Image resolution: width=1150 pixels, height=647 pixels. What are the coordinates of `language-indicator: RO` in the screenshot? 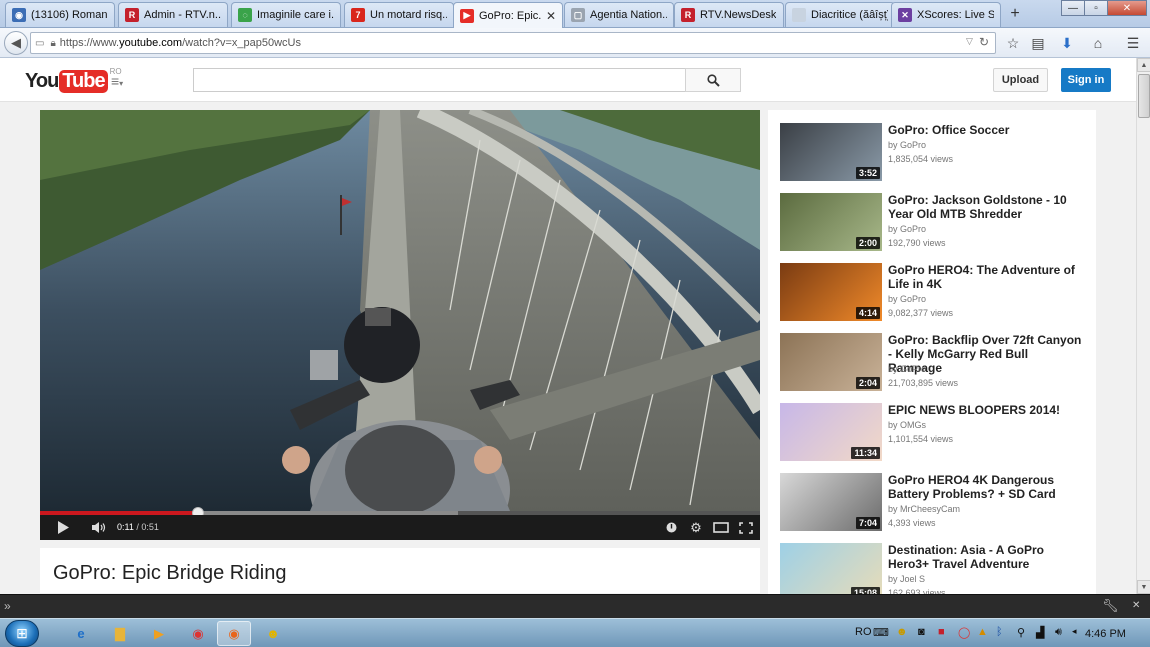 It's located at (863, 632).